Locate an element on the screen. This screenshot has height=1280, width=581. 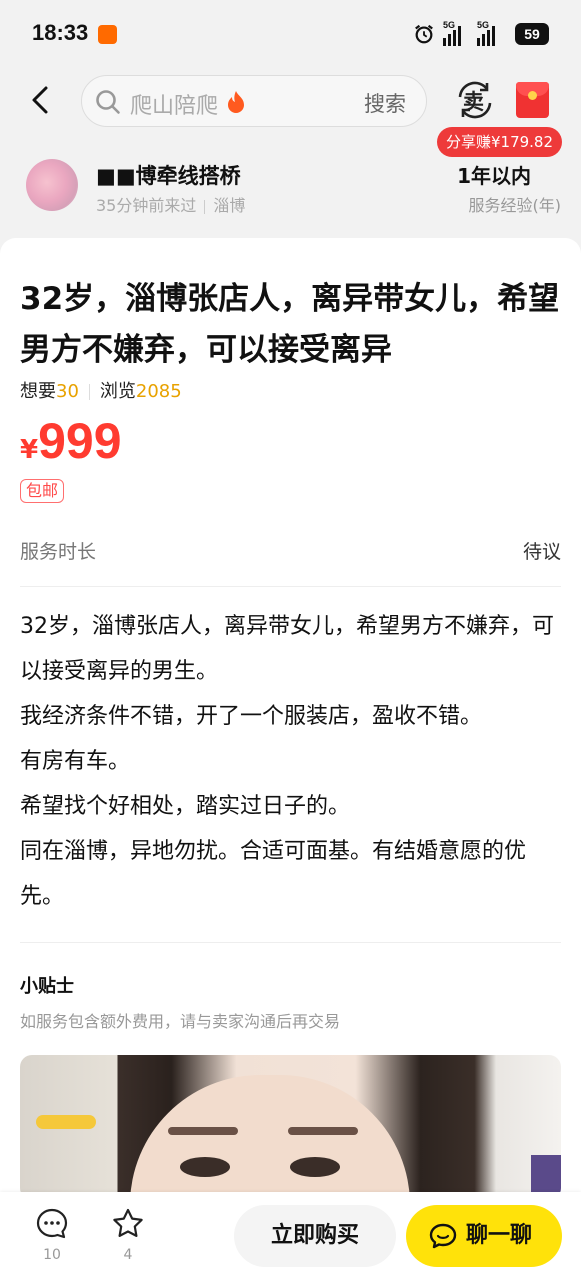
sell-button: 卖 is located at coordinates (475, 100).